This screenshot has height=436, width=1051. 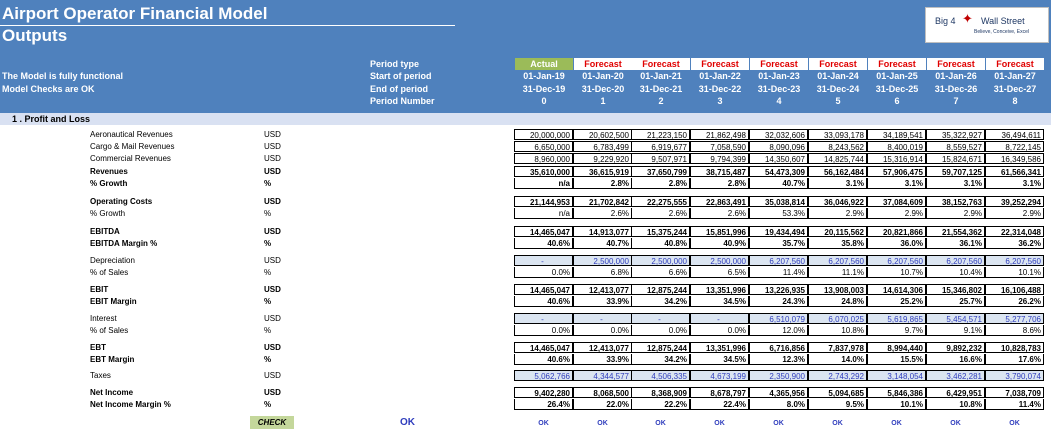 I want to click on table-cell: 5,062,766, so click(x=543, y=375).